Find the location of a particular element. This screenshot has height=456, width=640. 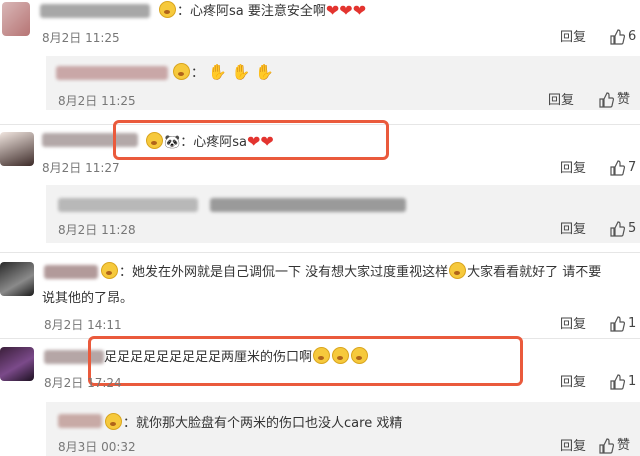

comment-text: 🐼：心疼阿sa❤❤ is located at coordinates (209, 142).